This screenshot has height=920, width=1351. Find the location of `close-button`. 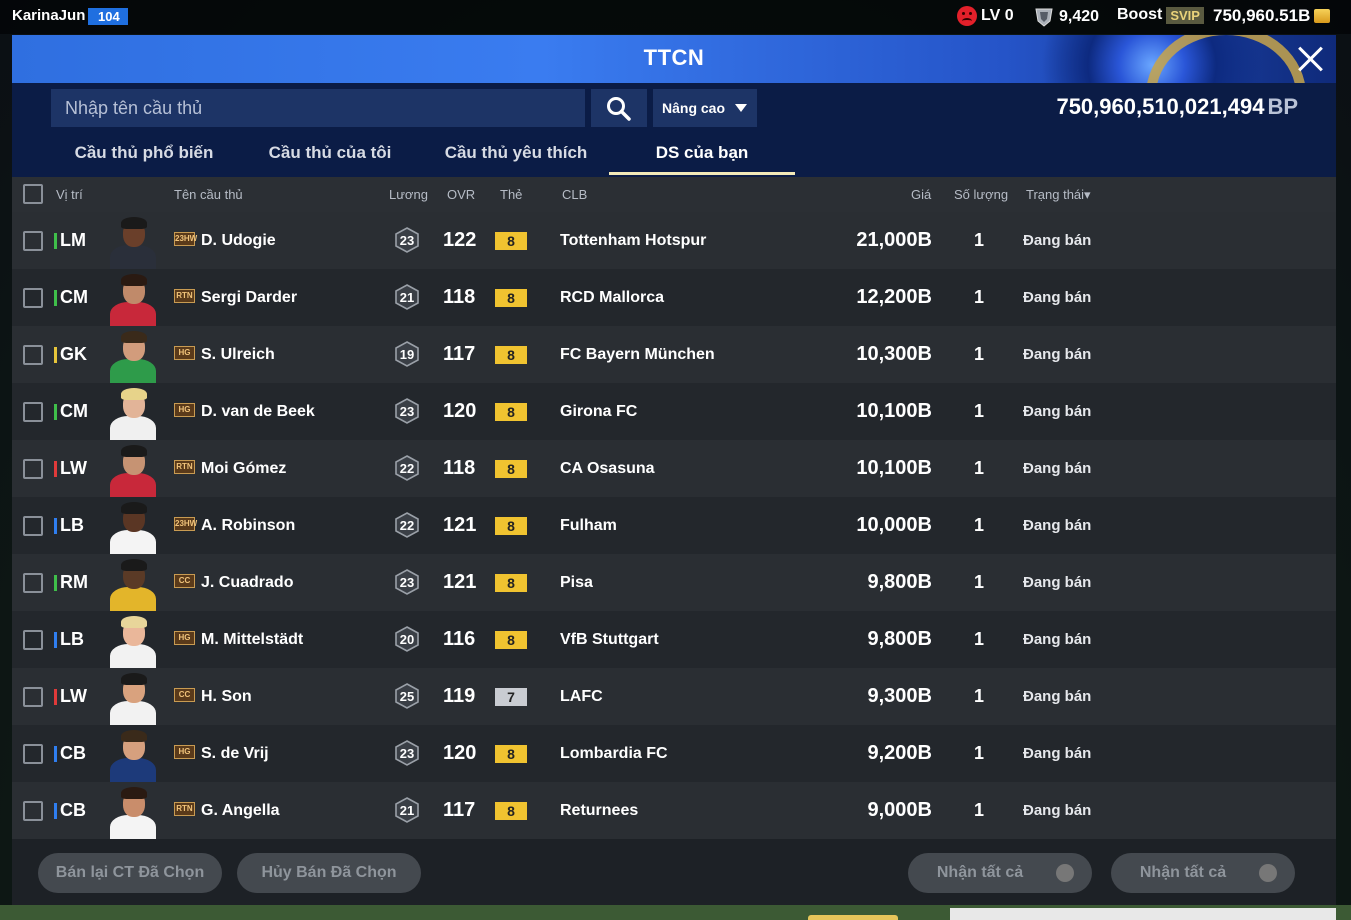

close-button is located at coordinates (1310, 59).